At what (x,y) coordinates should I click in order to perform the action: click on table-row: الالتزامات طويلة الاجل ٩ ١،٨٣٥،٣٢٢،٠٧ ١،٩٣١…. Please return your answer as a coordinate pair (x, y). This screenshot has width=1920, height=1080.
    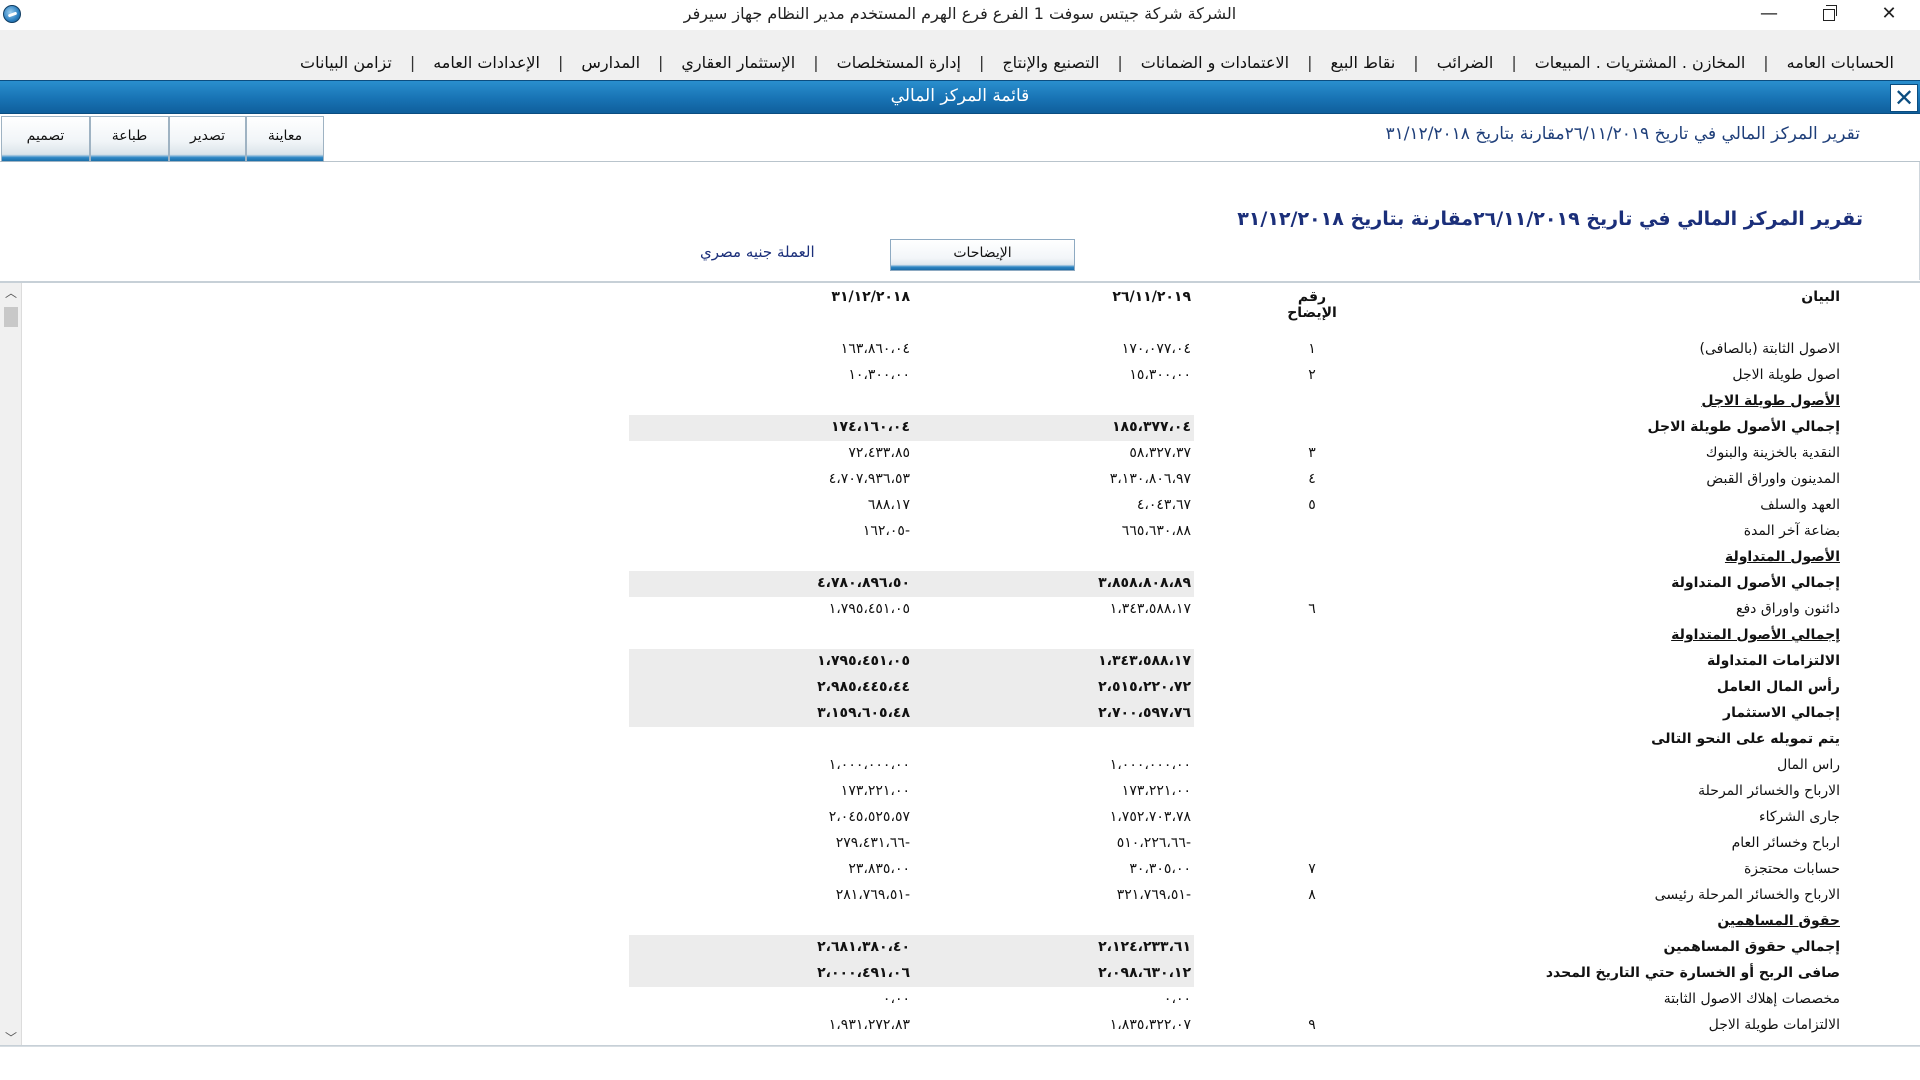
    Looking at the image, I should click on (960, 1026).